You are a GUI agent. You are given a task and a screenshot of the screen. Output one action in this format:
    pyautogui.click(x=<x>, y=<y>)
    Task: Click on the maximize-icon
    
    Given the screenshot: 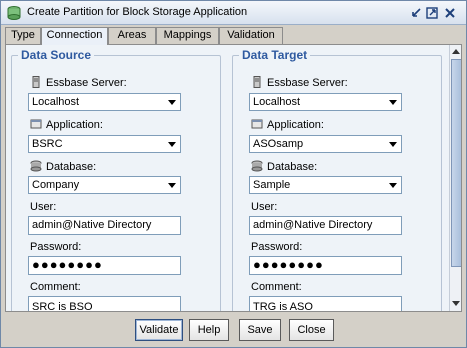 What is the action you would take?
    pyautogui.click(x=432, y=13)
    